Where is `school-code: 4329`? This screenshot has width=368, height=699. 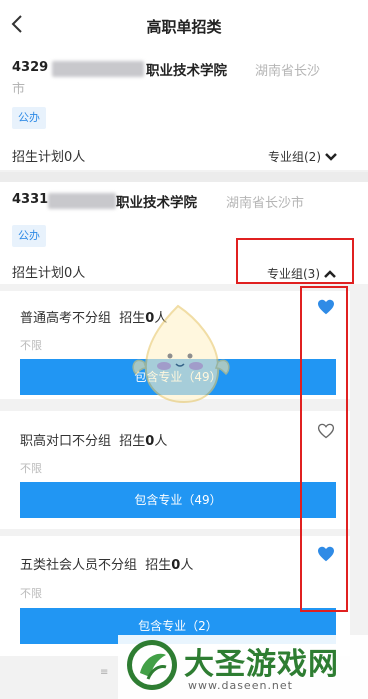 school-code: 4329 is located at coordinates (30, 67).